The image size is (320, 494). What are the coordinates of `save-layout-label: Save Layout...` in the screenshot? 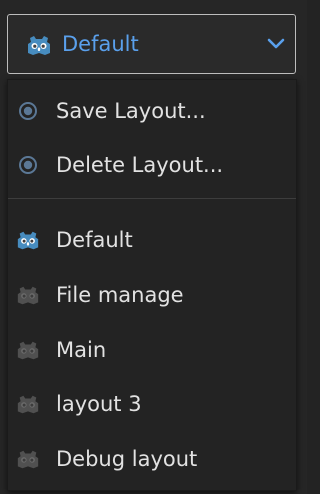 It's located at (131, 111).